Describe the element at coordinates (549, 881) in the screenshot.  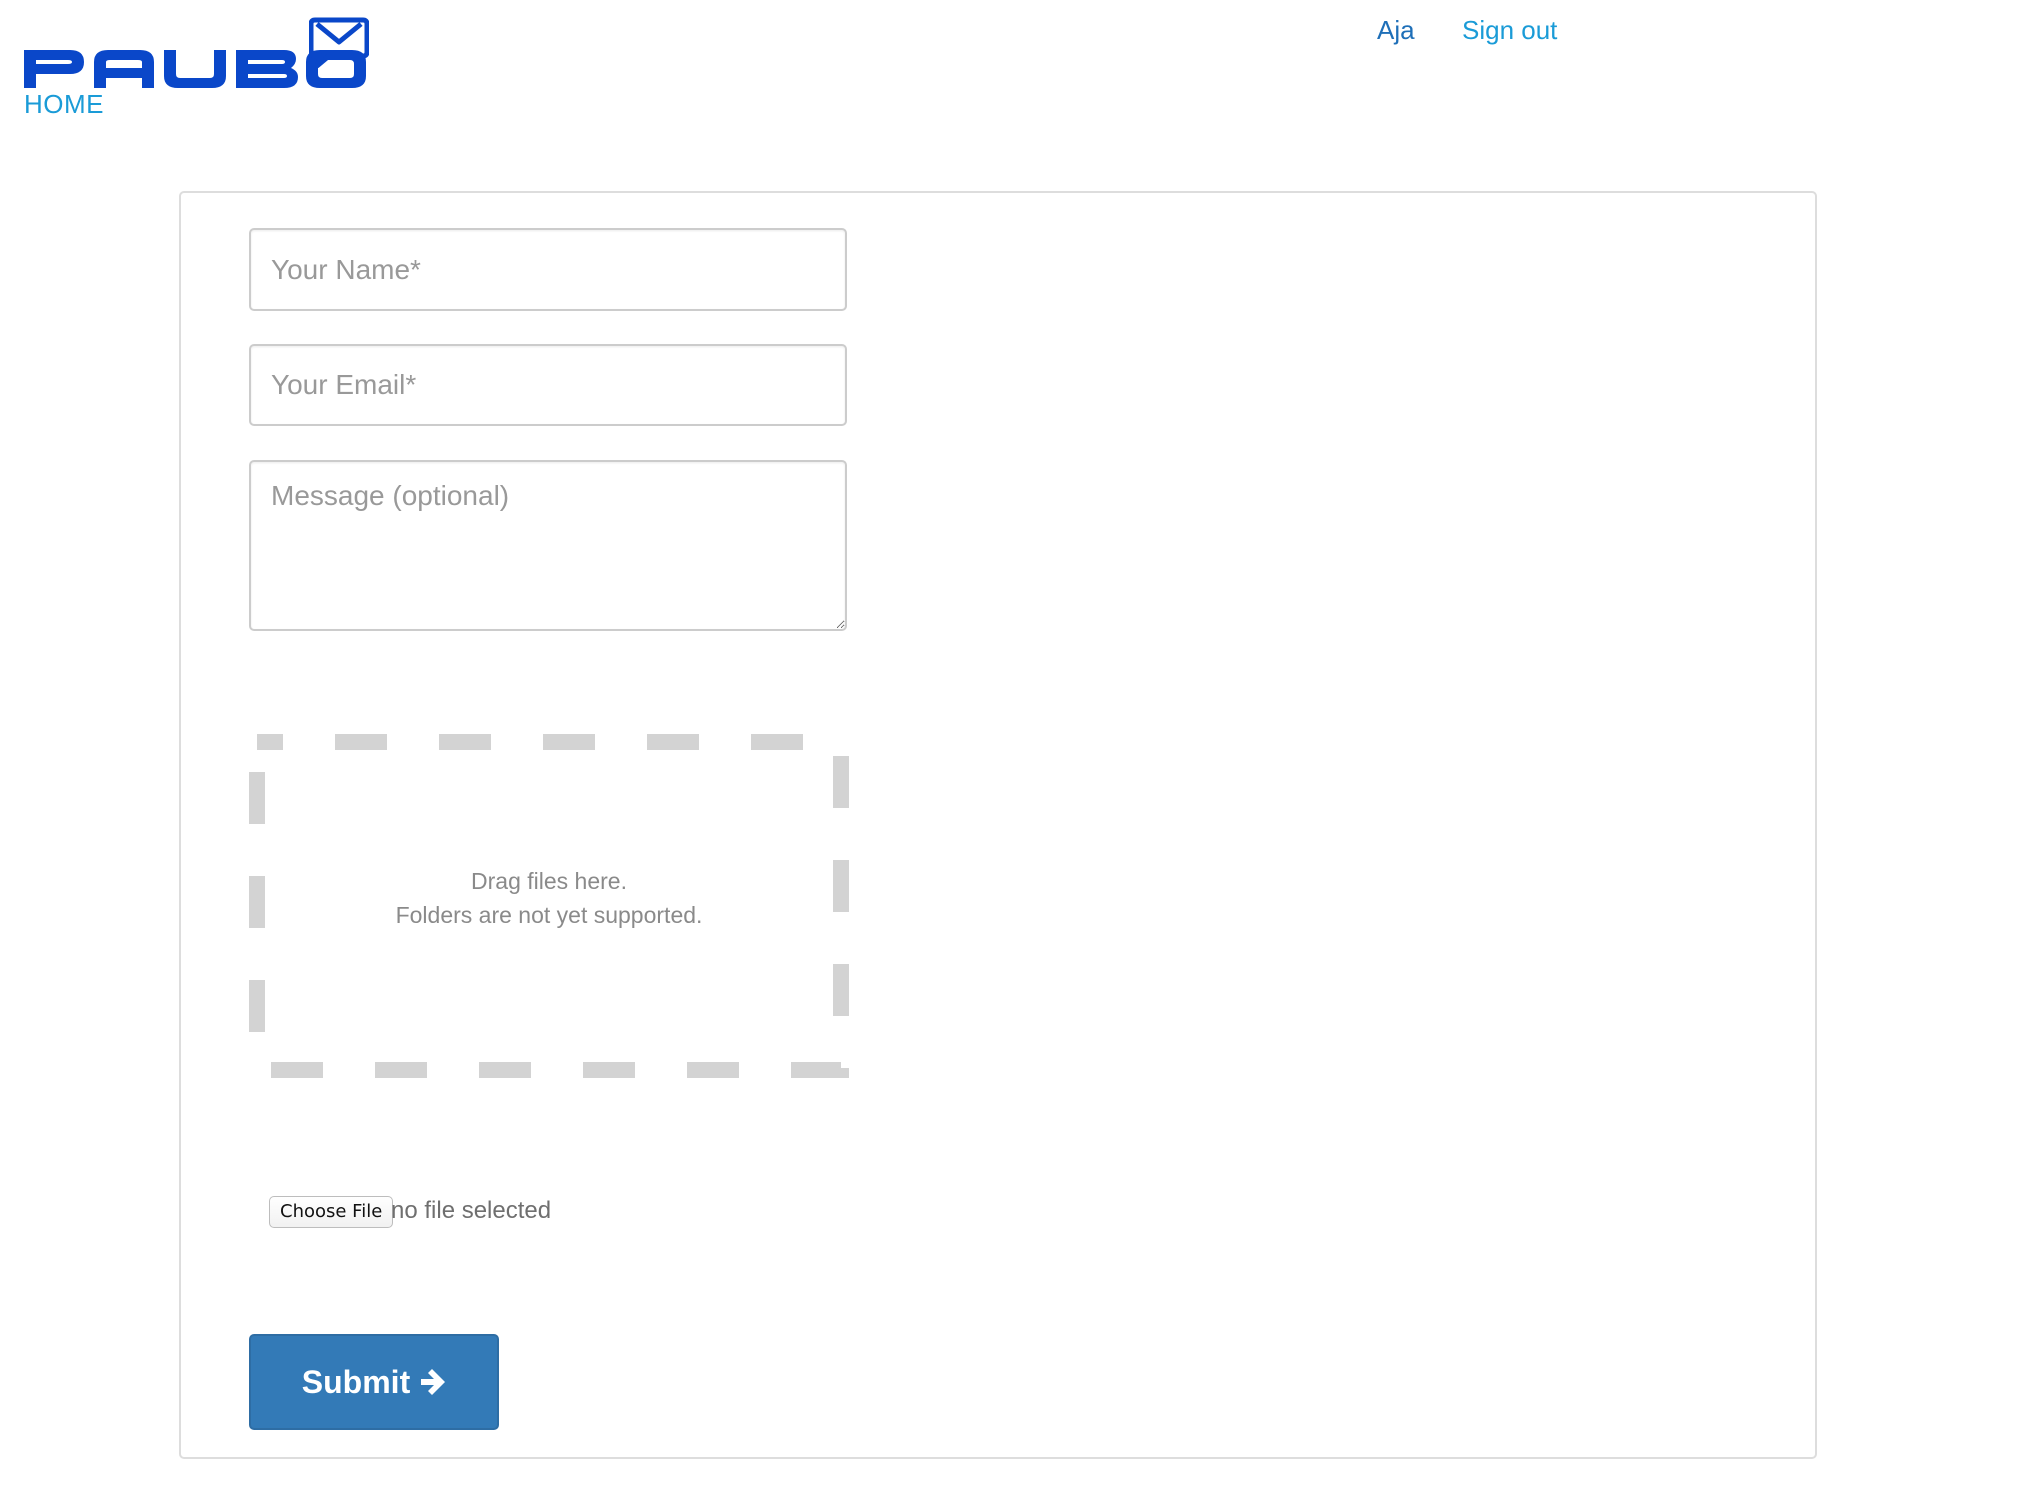
I see `dropzone-line-drag: Drag files here.` at that location.